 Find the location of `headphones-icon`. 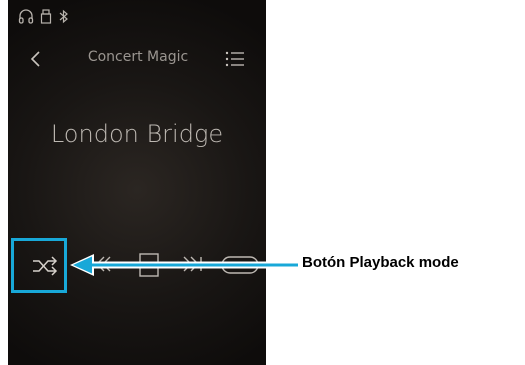

headphones-icon is located at coordinates (26, 16).